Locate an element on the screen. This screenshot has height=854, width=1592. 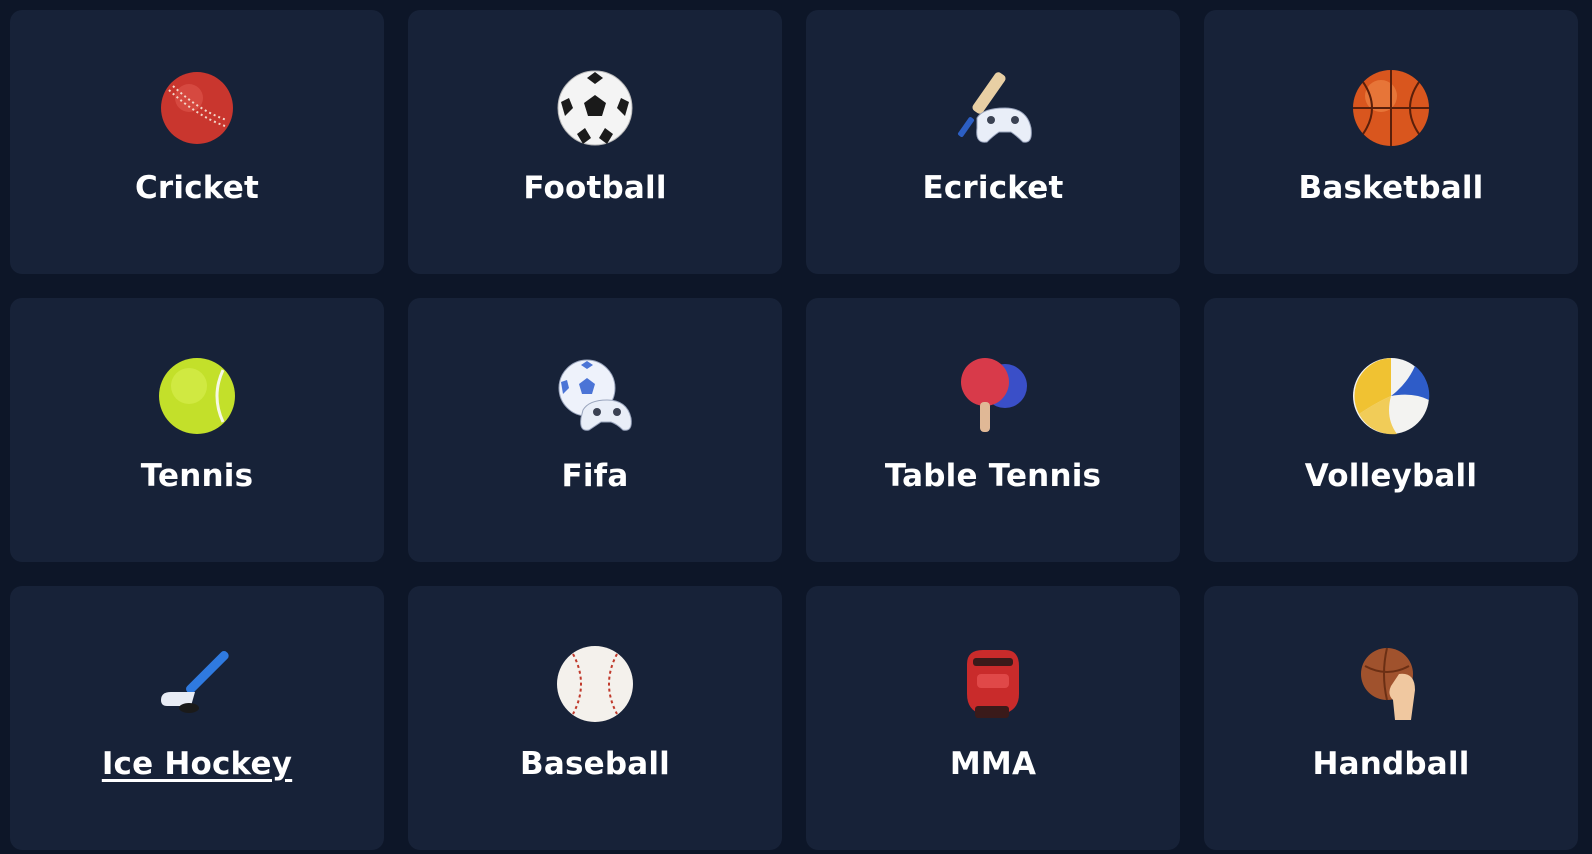
sport-card-tennis: Tennis is located at coordinates (197, 430).